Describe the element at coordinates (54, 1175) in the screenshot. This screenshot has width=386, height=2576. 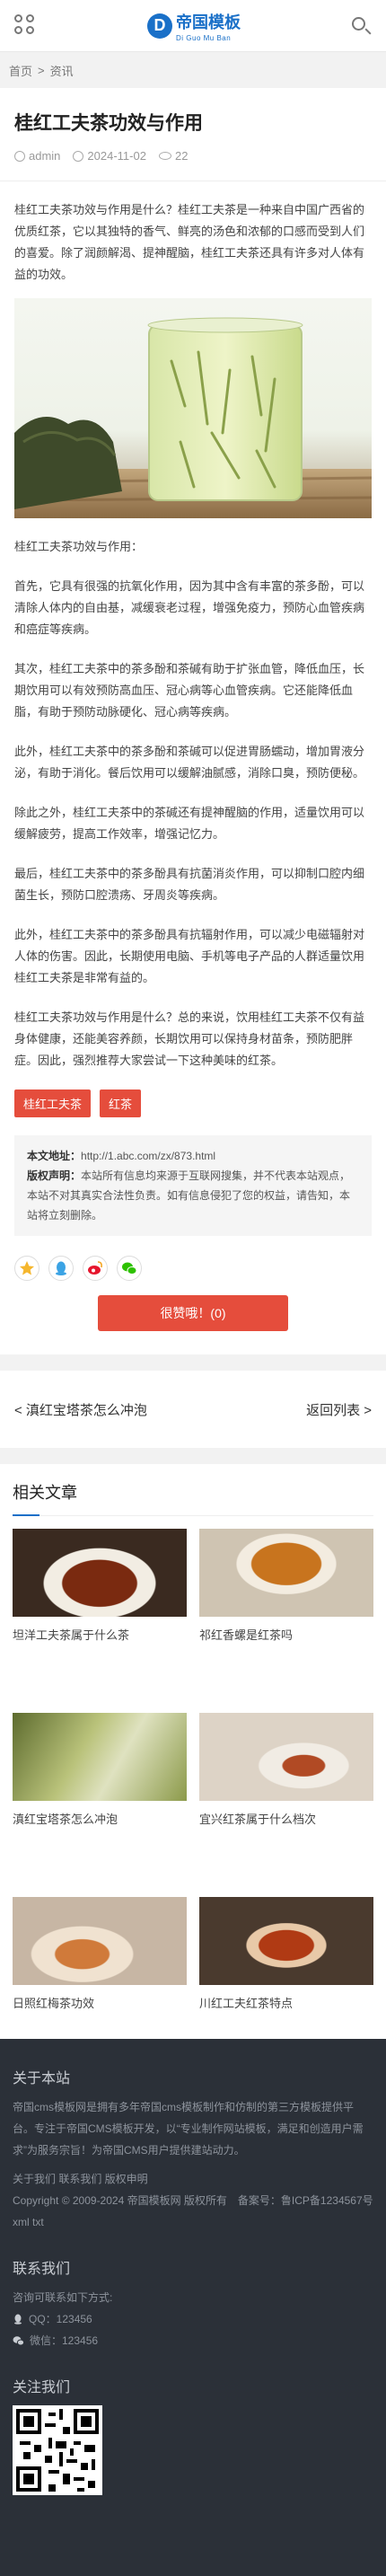
I see `copyright-label: 版权声明：` at that location.